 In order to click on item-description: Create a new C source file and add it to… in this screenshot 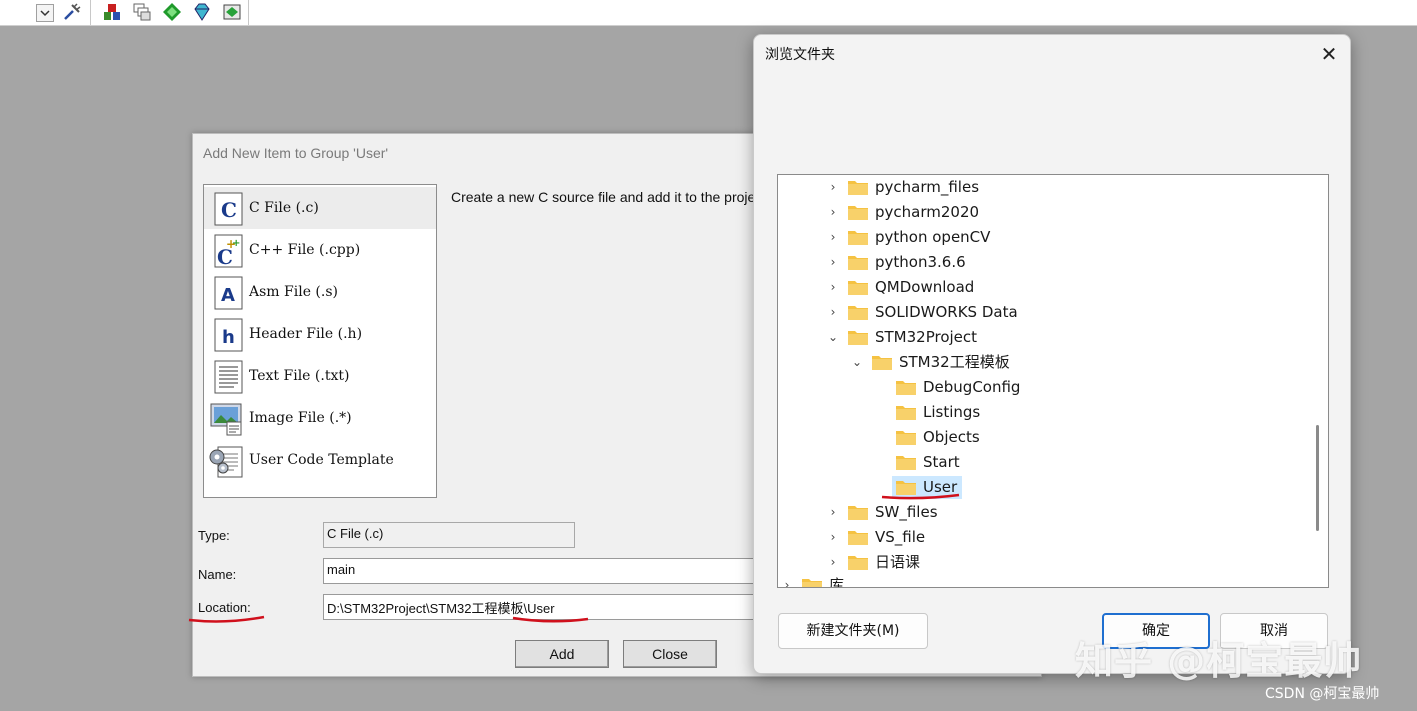, I will do `click(611, 197)`.